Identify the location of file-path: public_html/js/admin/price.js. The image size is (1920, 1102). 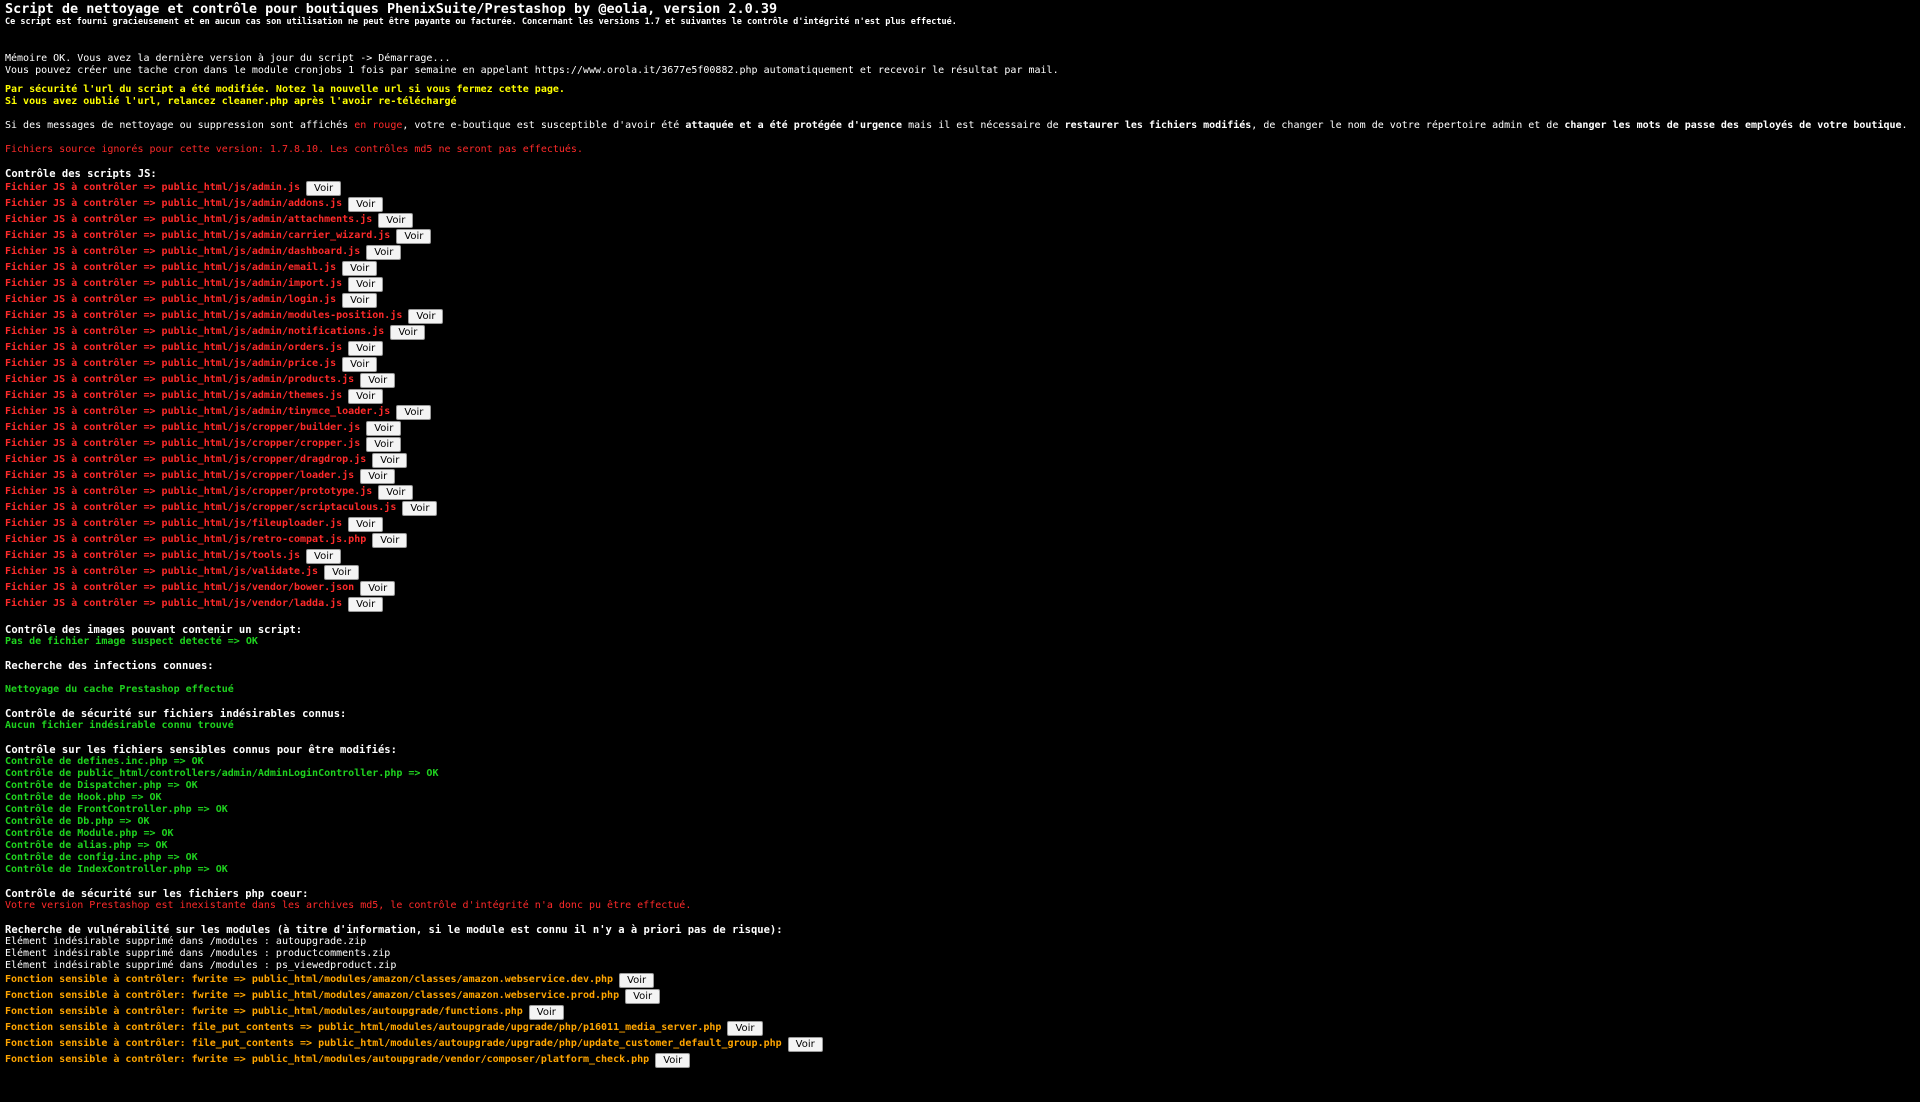
(249, 363).